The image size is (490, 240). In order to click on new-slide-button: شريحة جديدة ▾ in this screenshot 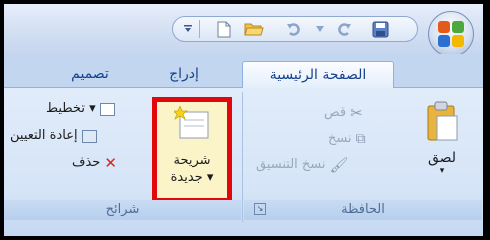, I will do `click(192, 150)`.